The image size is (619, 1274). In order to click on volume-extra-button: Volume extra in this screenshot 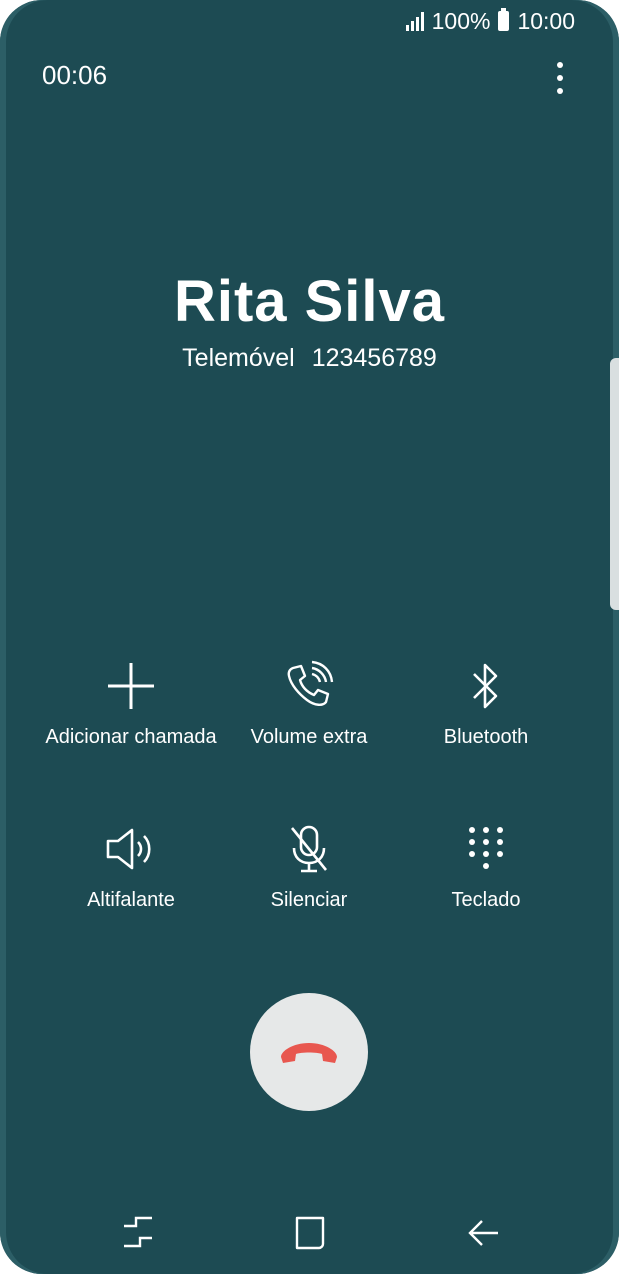, I will do `click(309, 703)`.